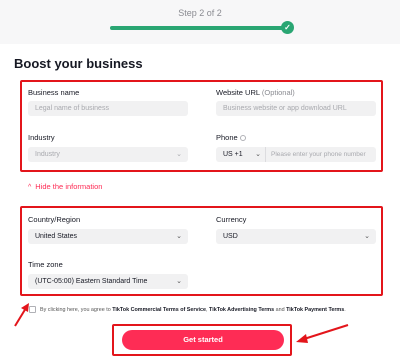 The height and width of the screenshot is (361, 400). I want to click on time-zone-value: (UTC-05:00) Eastern Standard Time, so click(91, 281).